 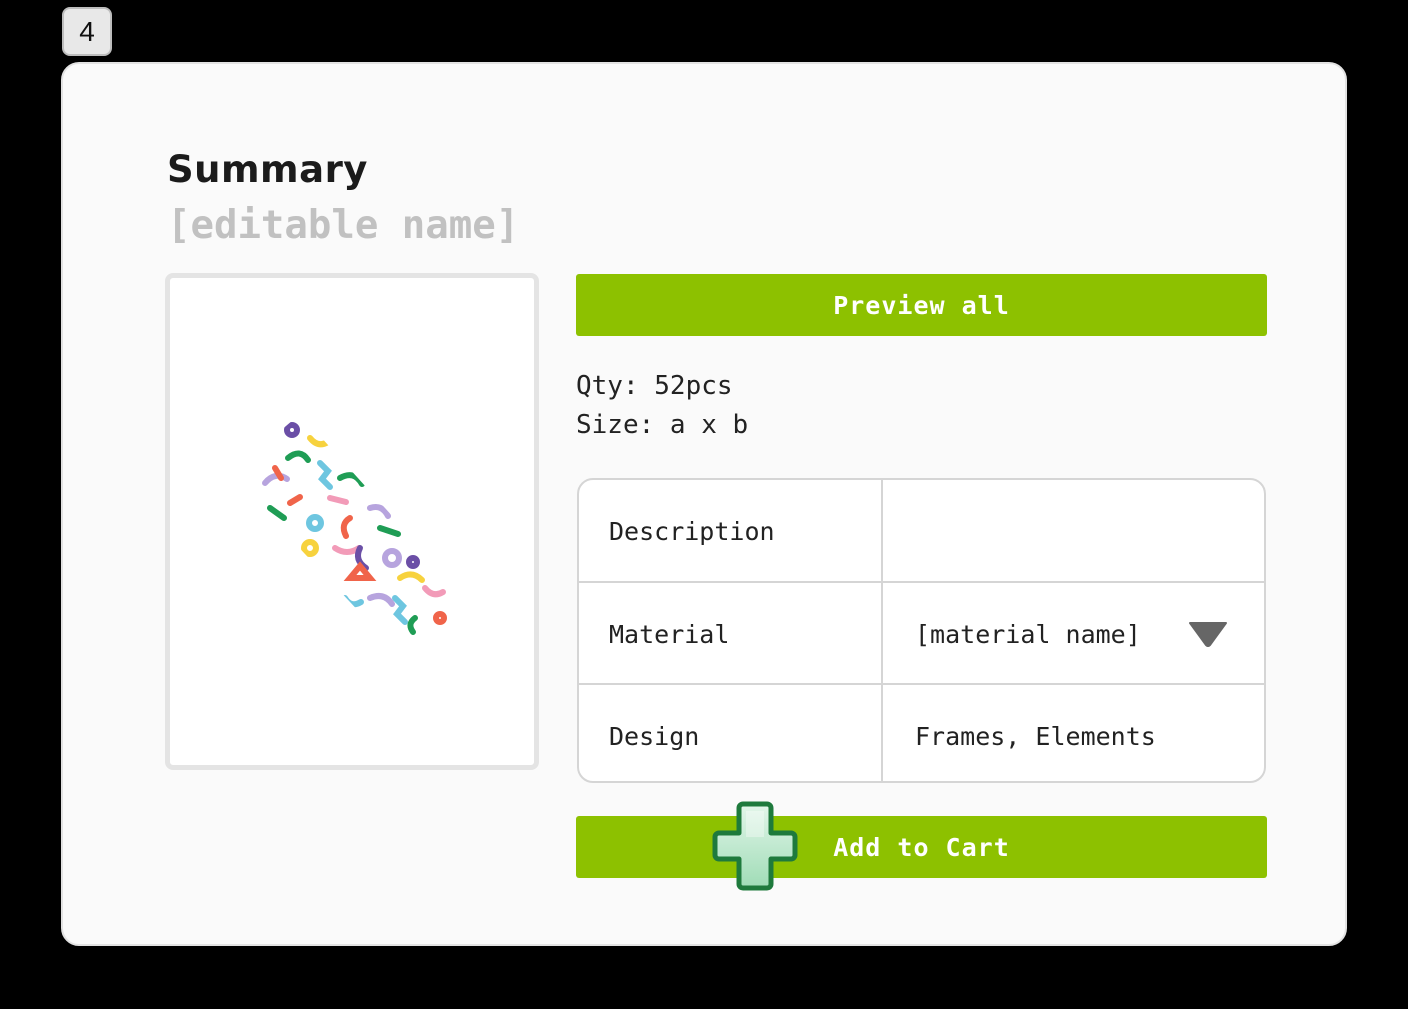 I want to click on material-selected-value: [material name], so click(x=1028, y=634).